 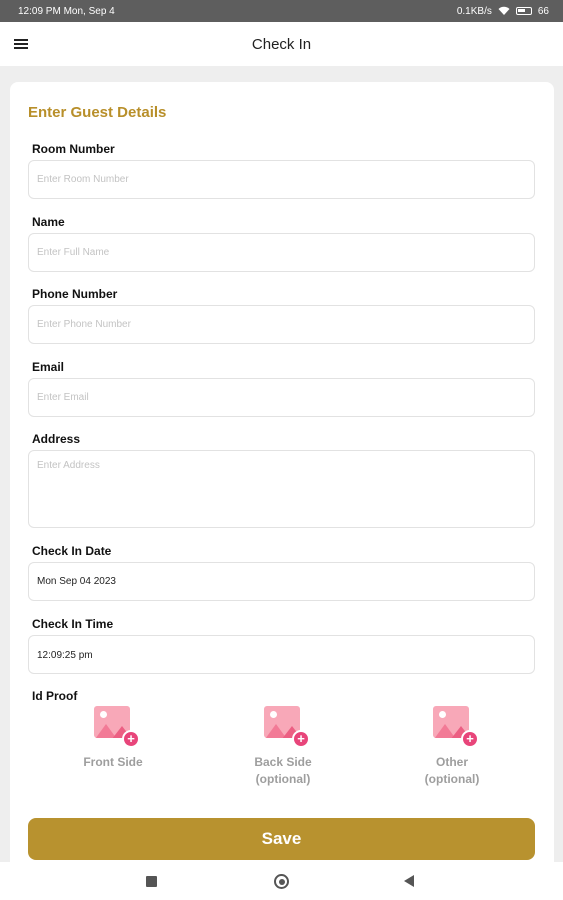 I want to click on id-proof-label: Id Proof, so click(x=55, y=696).